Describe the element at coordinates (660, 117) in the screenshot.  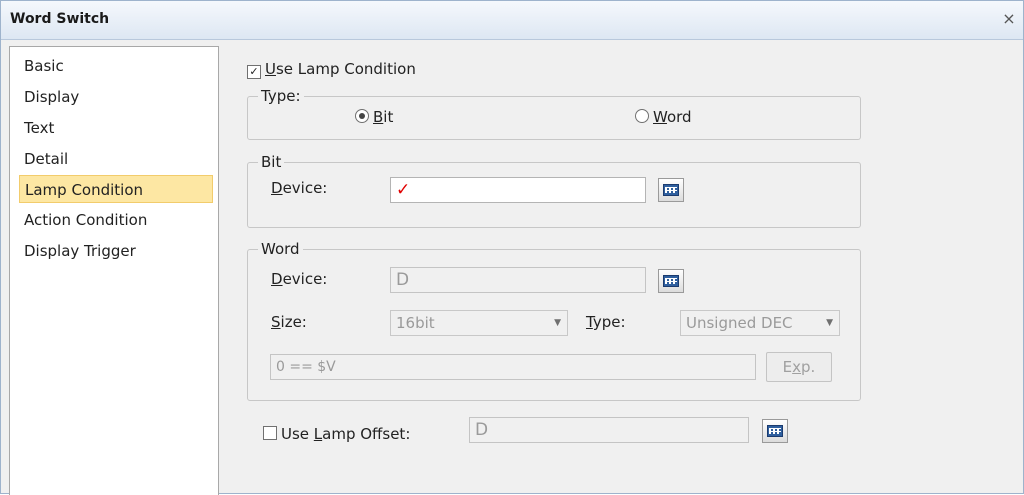
I see `word-radio-mnemonic: W` at that location.